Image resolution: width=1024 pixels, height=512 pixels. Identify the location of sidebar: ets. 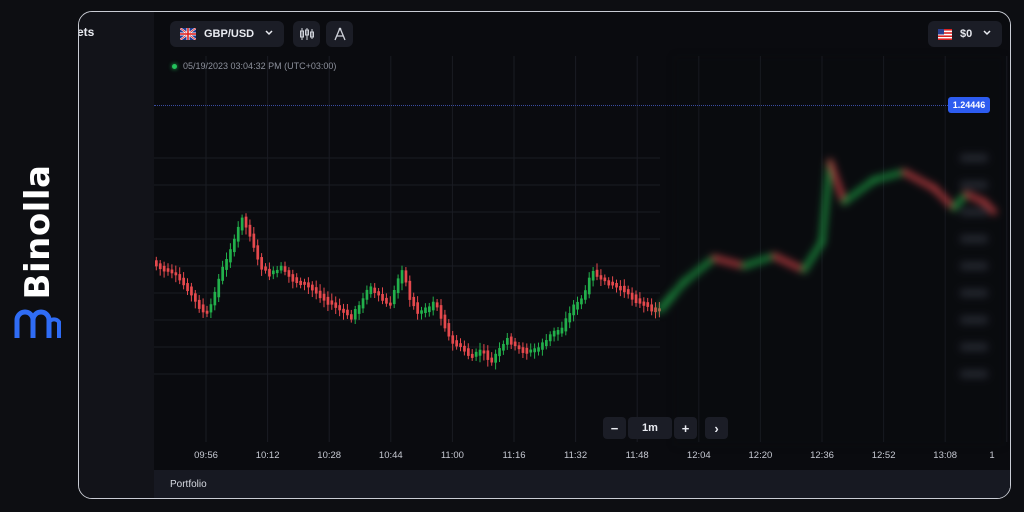
(116, 255).